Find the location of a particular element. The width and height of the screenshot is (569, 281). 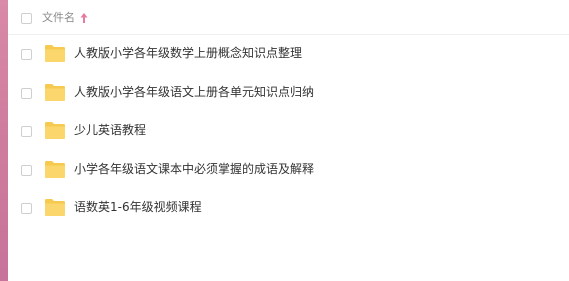

list-item: 人教版小学各年级语文上册各单元知识点归纳 is located at coordinates (288, 94).